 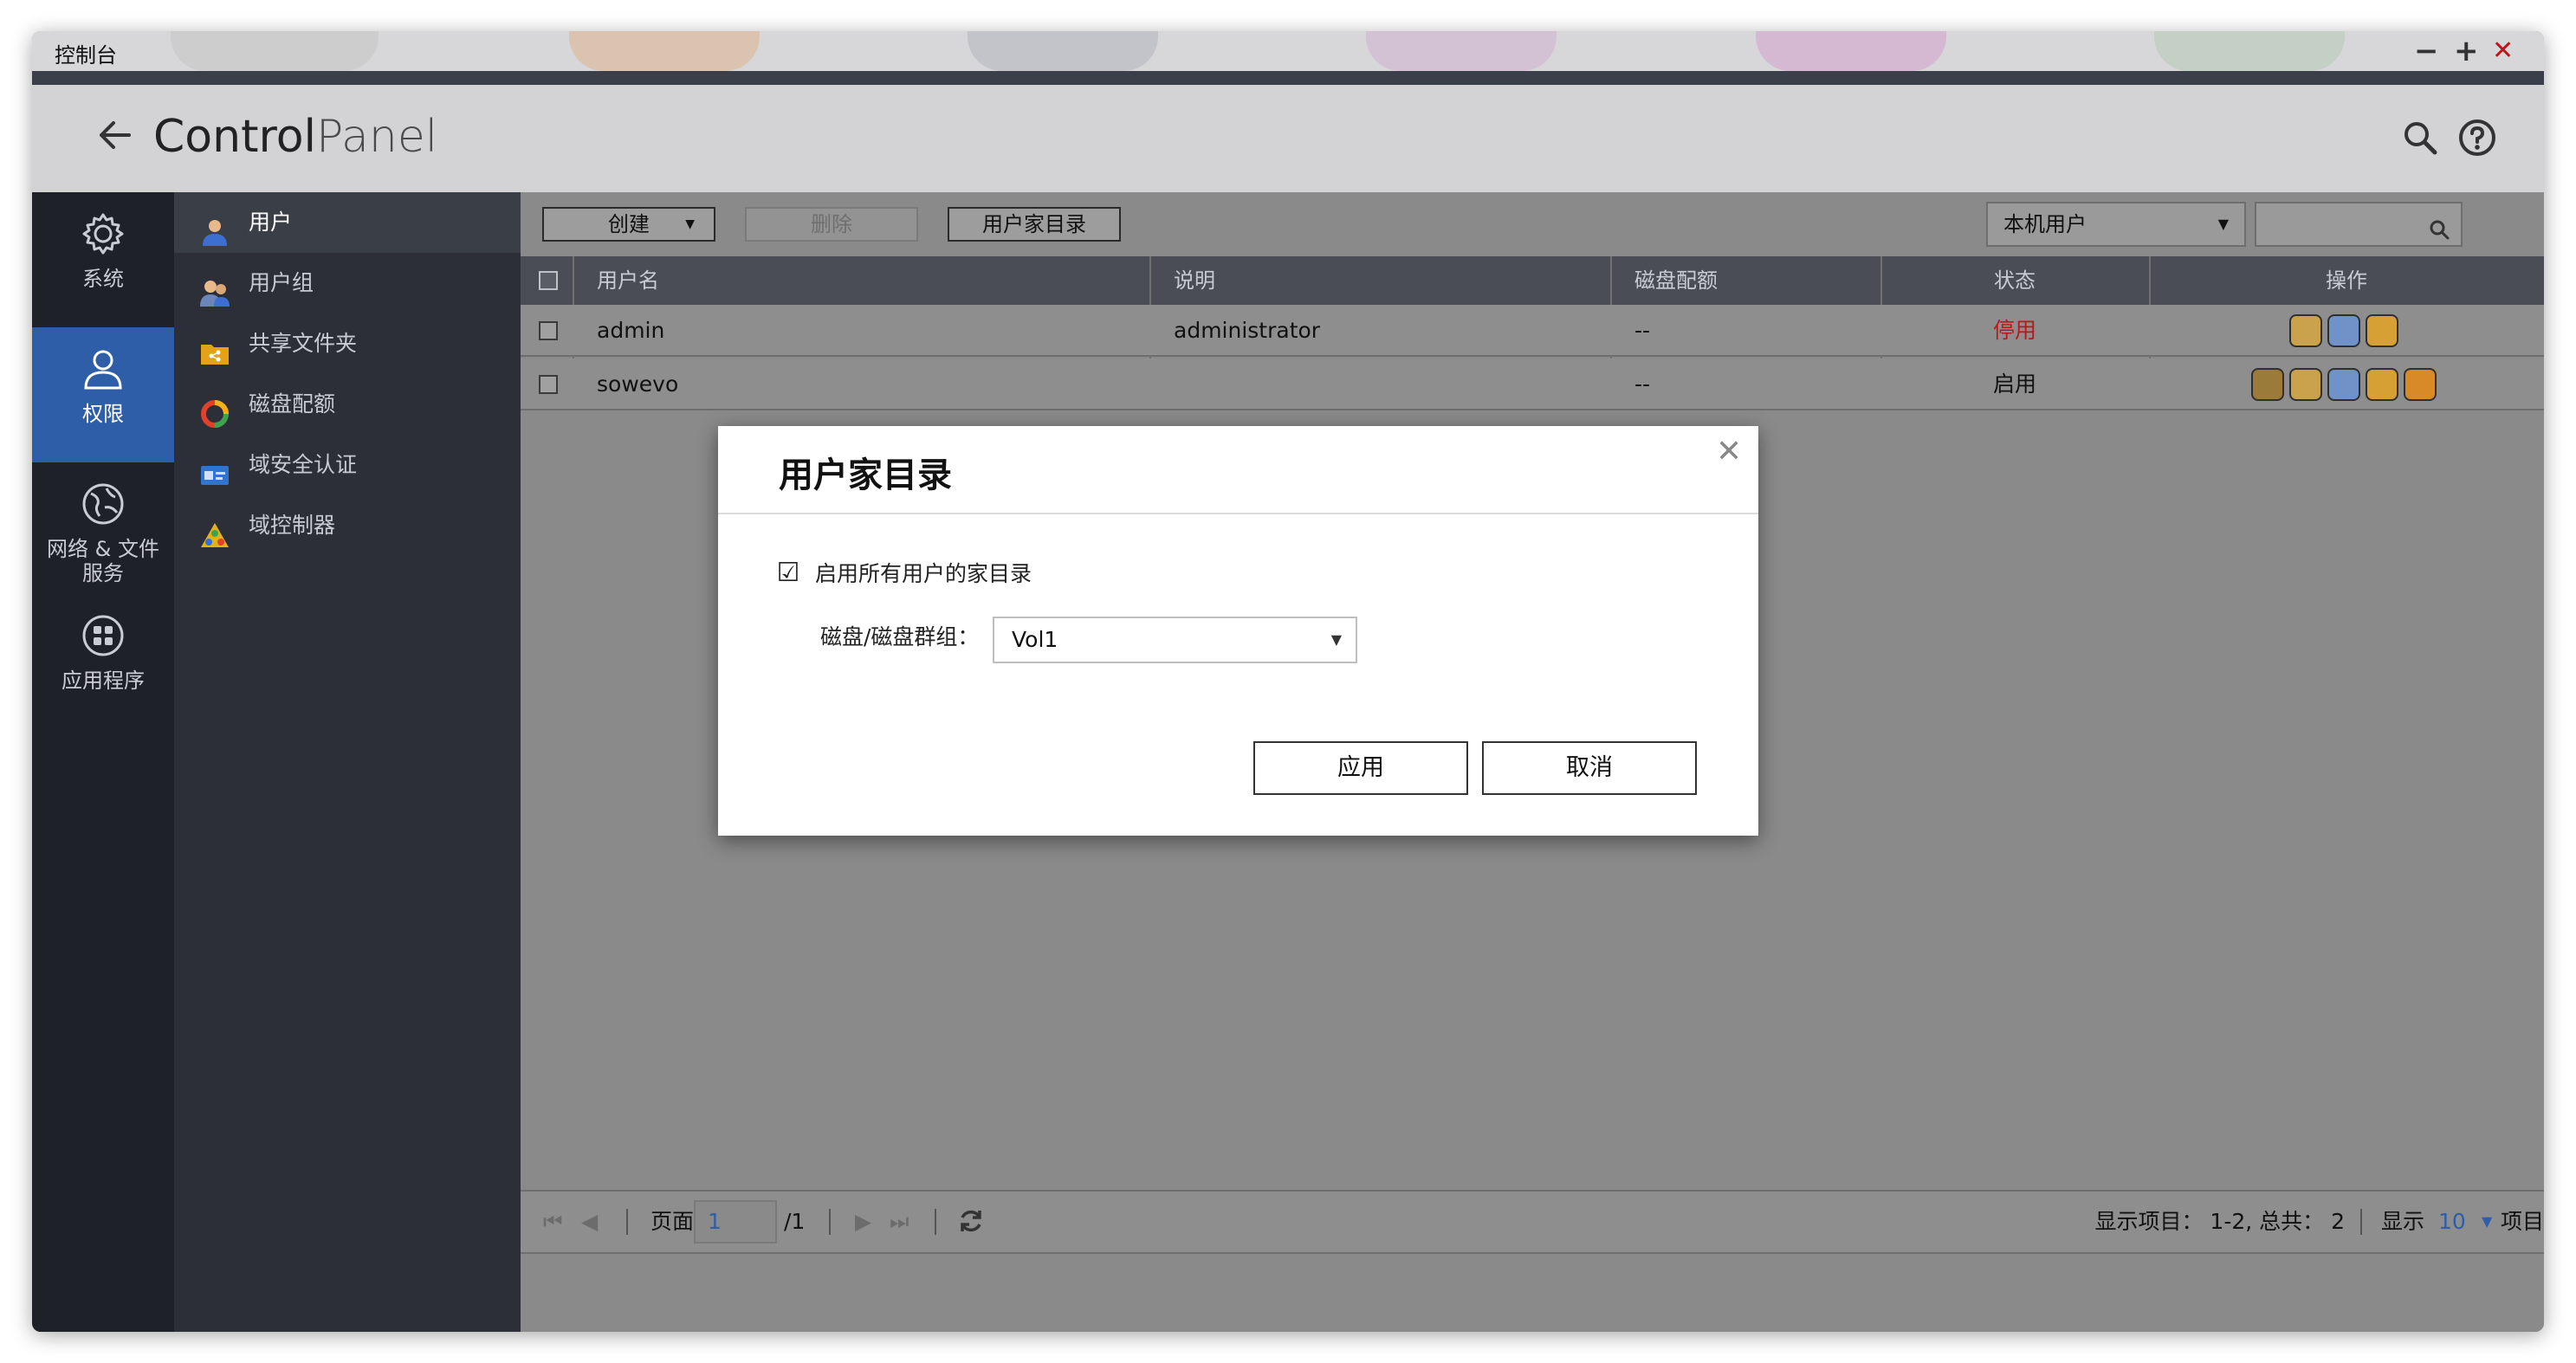 What do you see at coordinates (215, 468) in the screenshot?
I see `domain-security-icon` at bounding box center [215, 468].